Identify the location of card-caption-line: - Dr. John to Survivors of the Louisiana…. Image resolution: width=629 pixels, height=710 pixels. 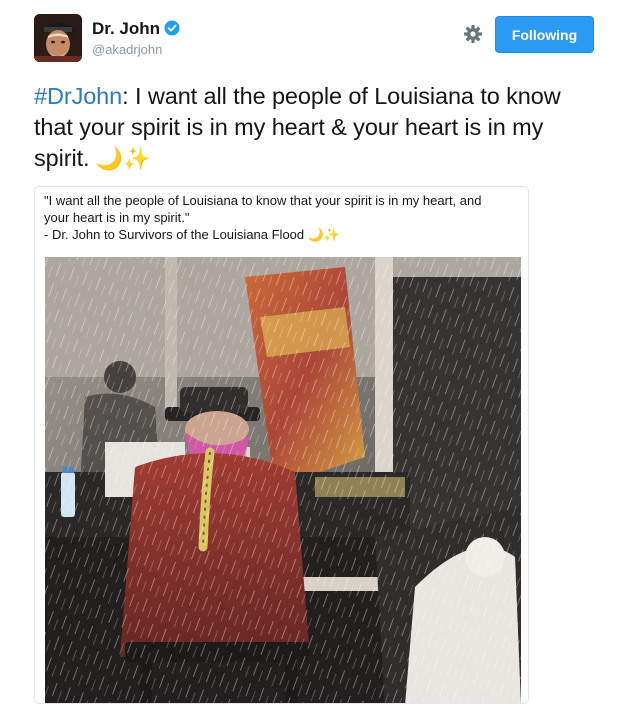
(192, 234).